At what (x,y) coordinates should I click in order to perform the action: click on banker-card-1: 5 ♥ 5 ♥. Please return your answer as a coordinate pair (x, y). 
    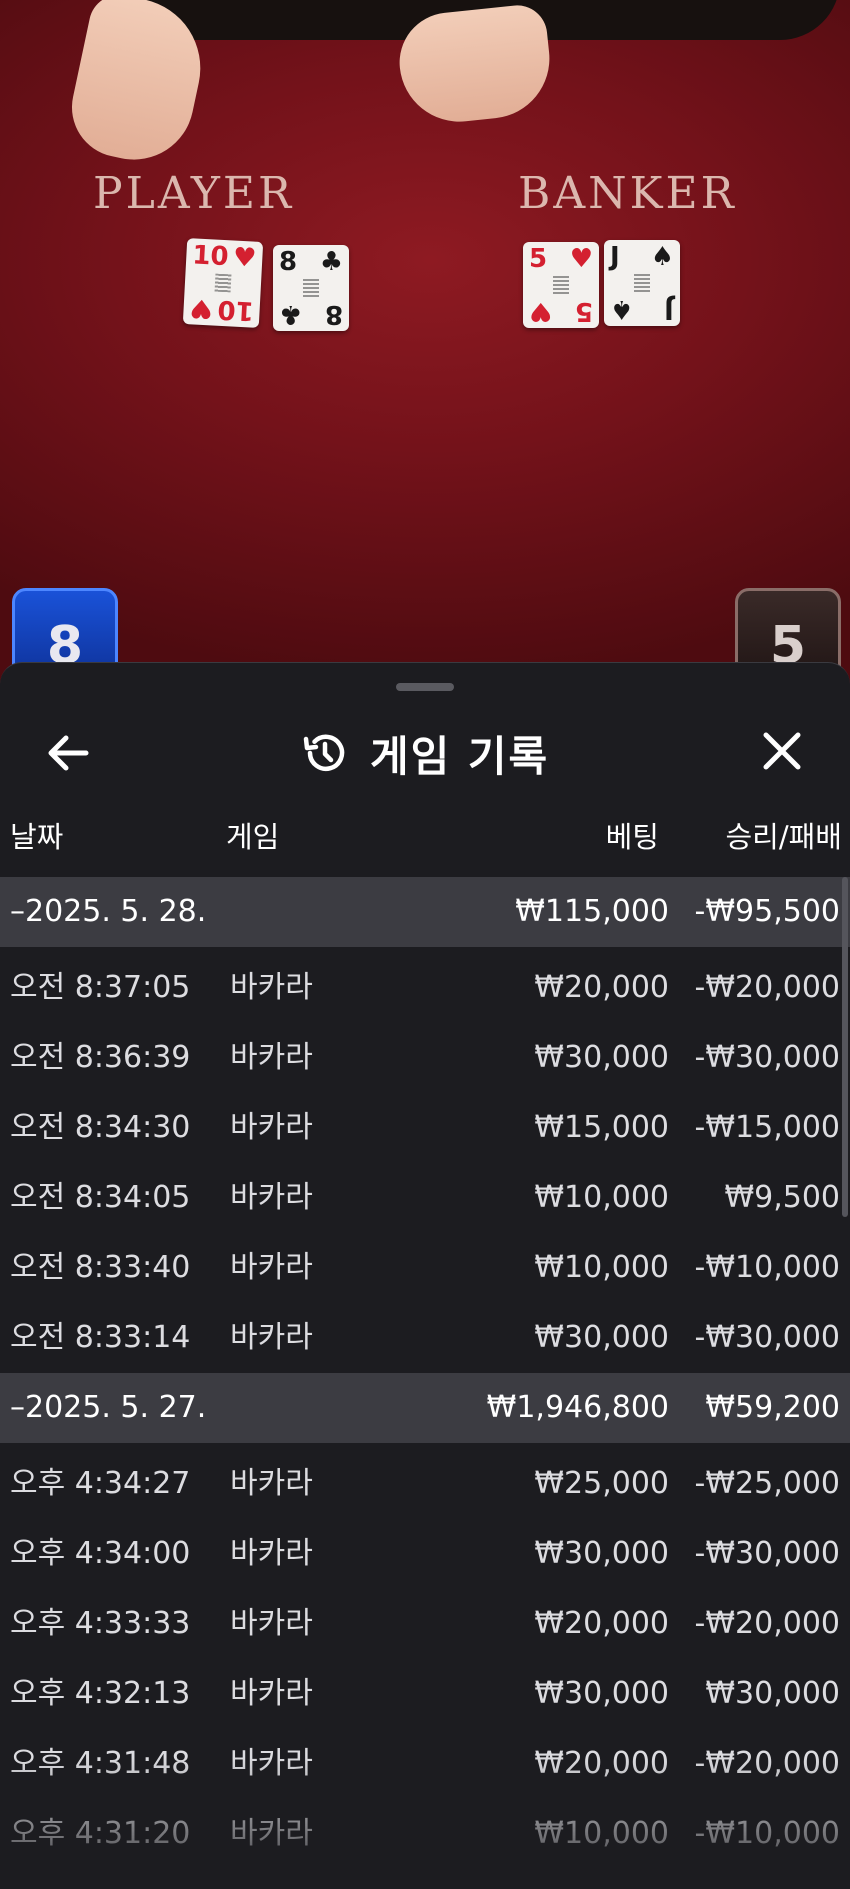
    Looking at the image, I should click on (561, 285).